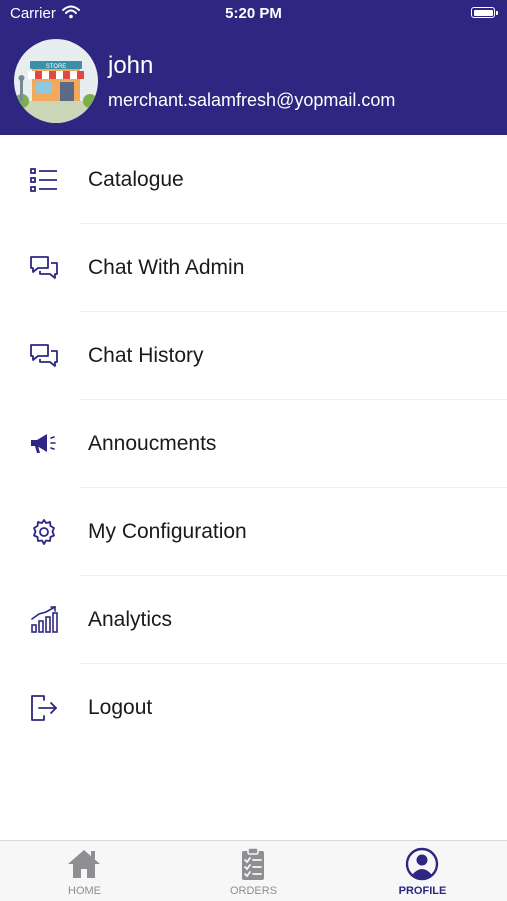 This screenshot has width=507, height=901. Describe the element at coordinates (253, 708) in the screenshot. I see `menu-item-logout: Logout` at that location.